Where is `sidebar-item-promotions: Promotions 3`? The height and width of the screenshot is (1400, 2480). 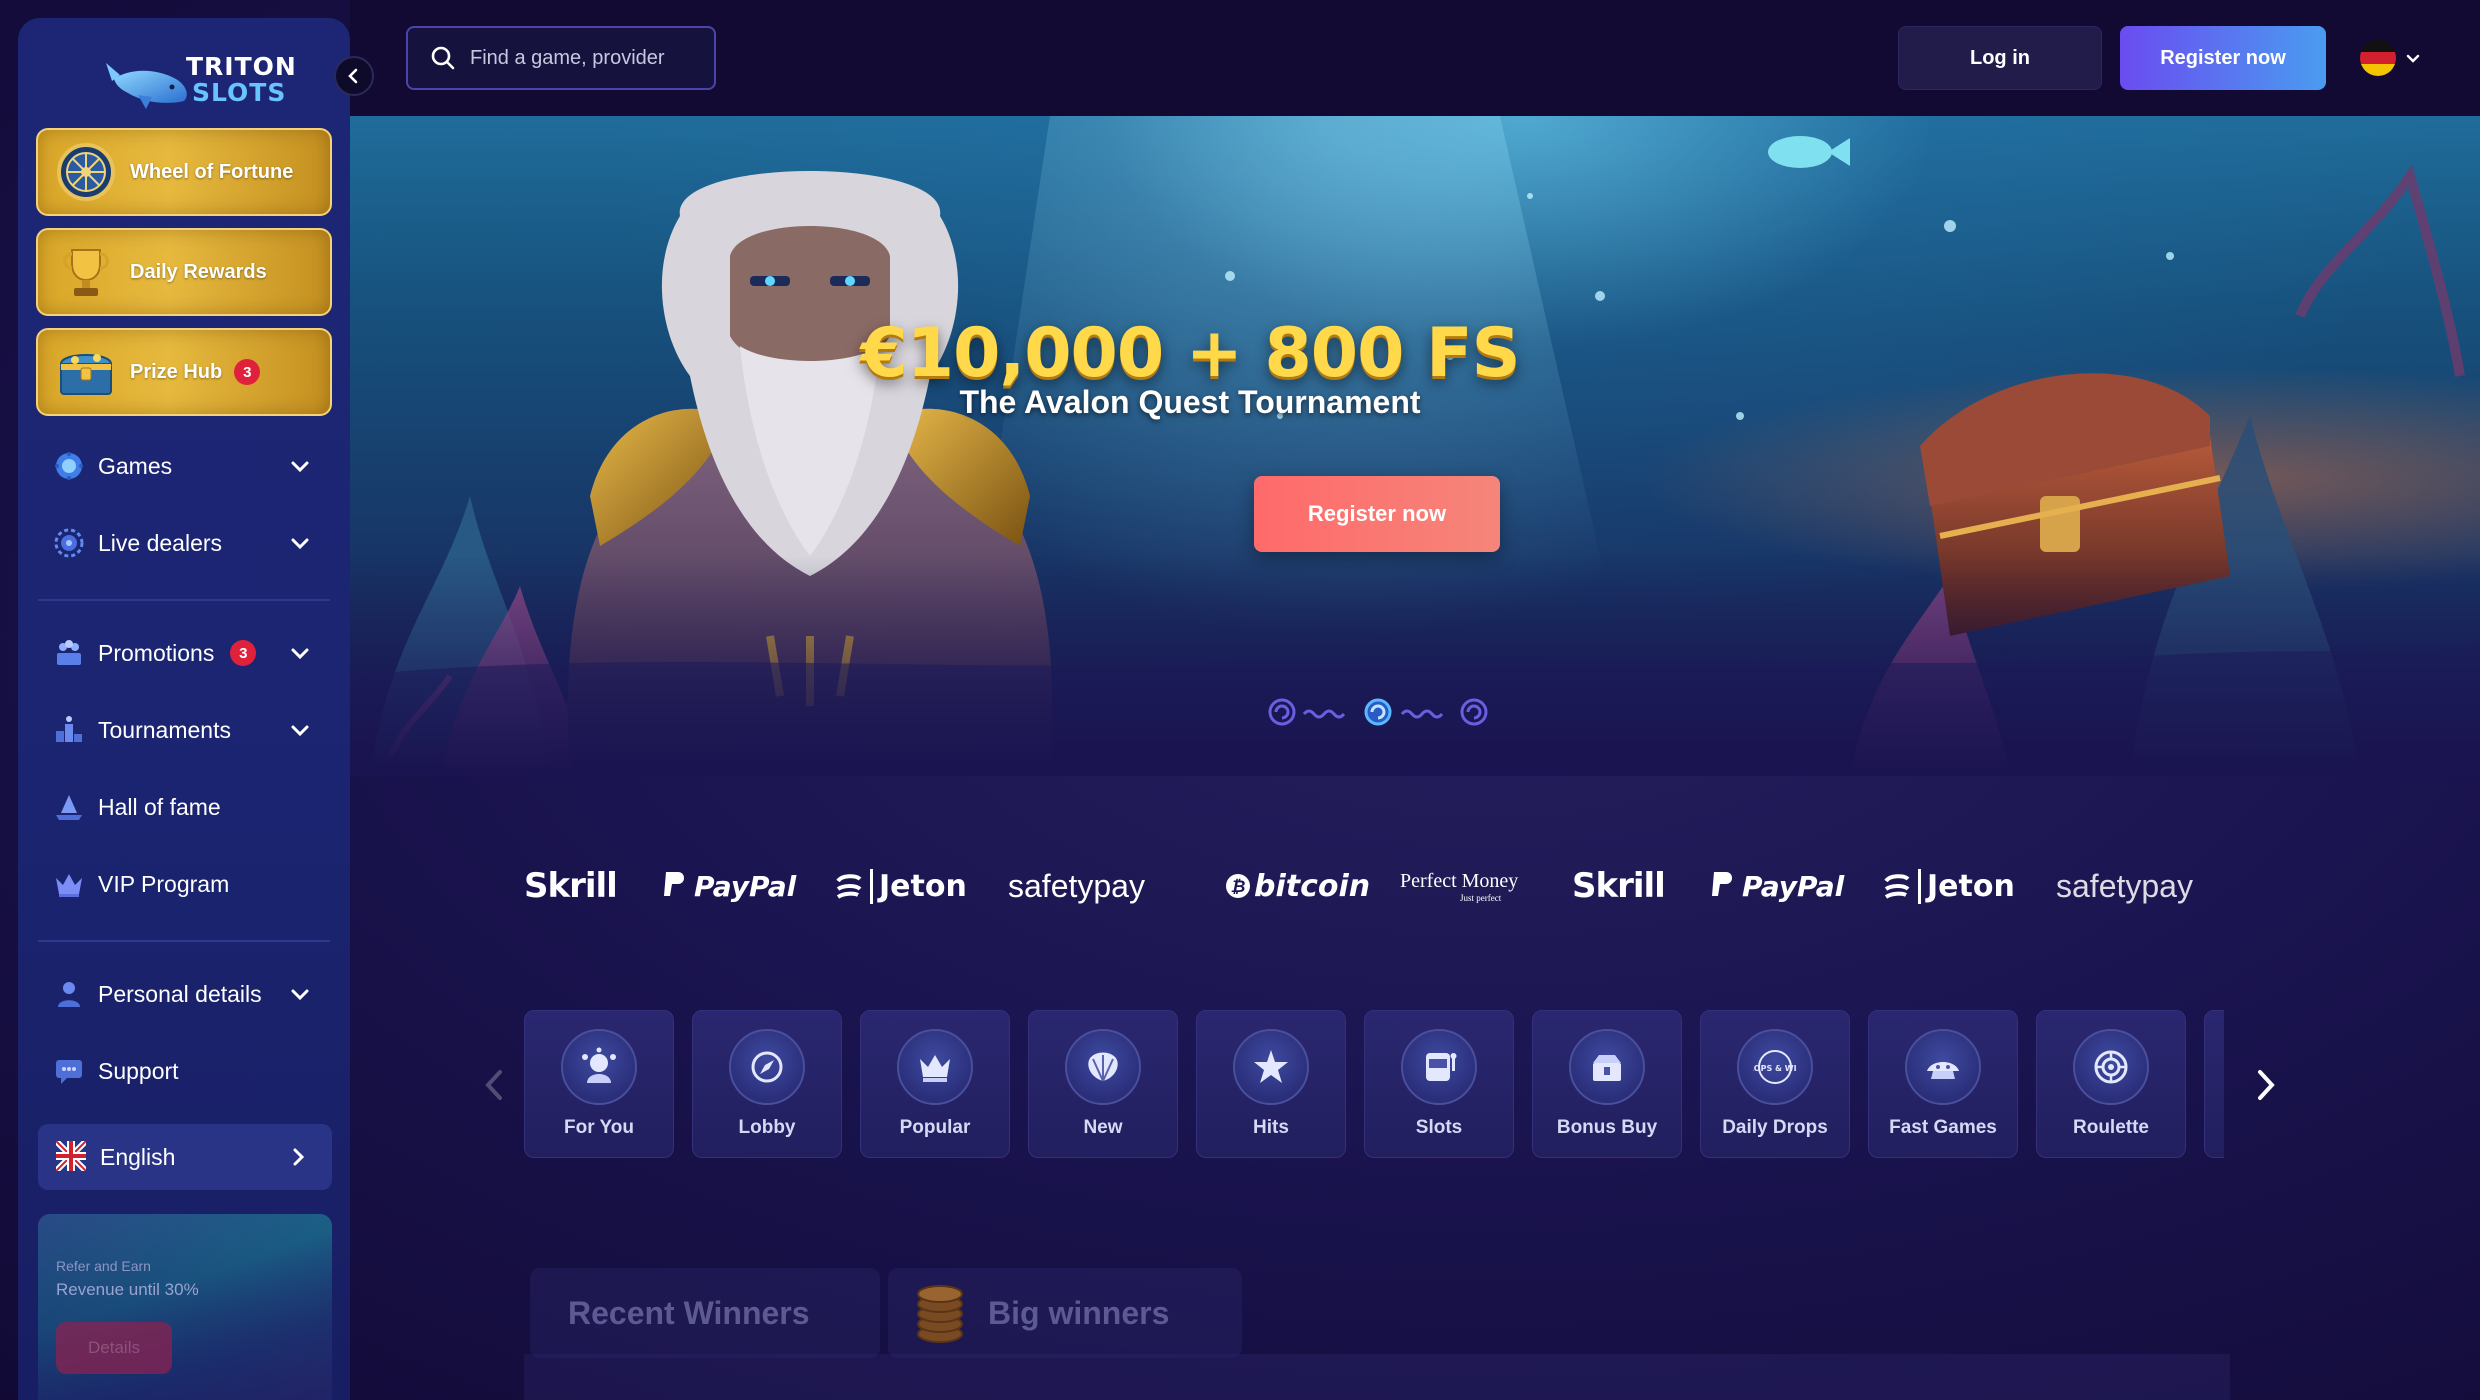 sidebar-item-promotions: Promotions 3 is located at coordinates (184, 653).